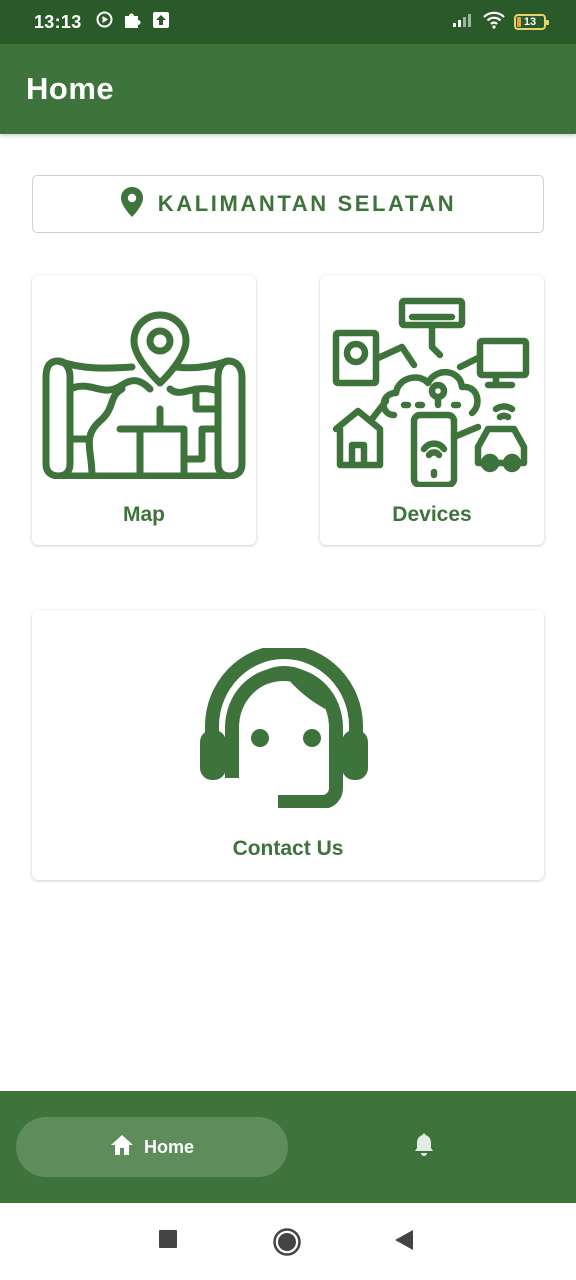  I want to click on home-icon, so click(122, 1147).